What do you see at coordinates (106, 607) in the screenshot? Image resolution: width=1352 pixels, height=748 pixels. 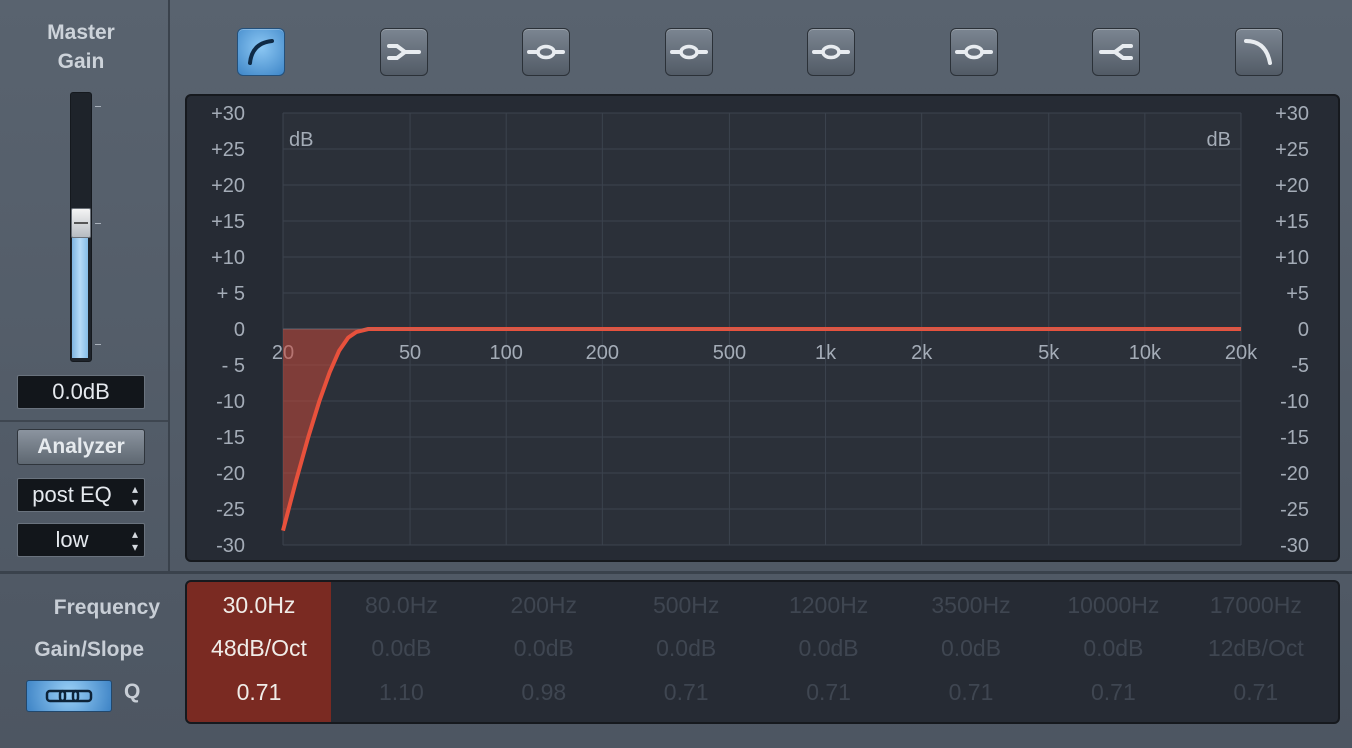 I see `frequency-row-label: Frequency` at bounding box center [106, 607].